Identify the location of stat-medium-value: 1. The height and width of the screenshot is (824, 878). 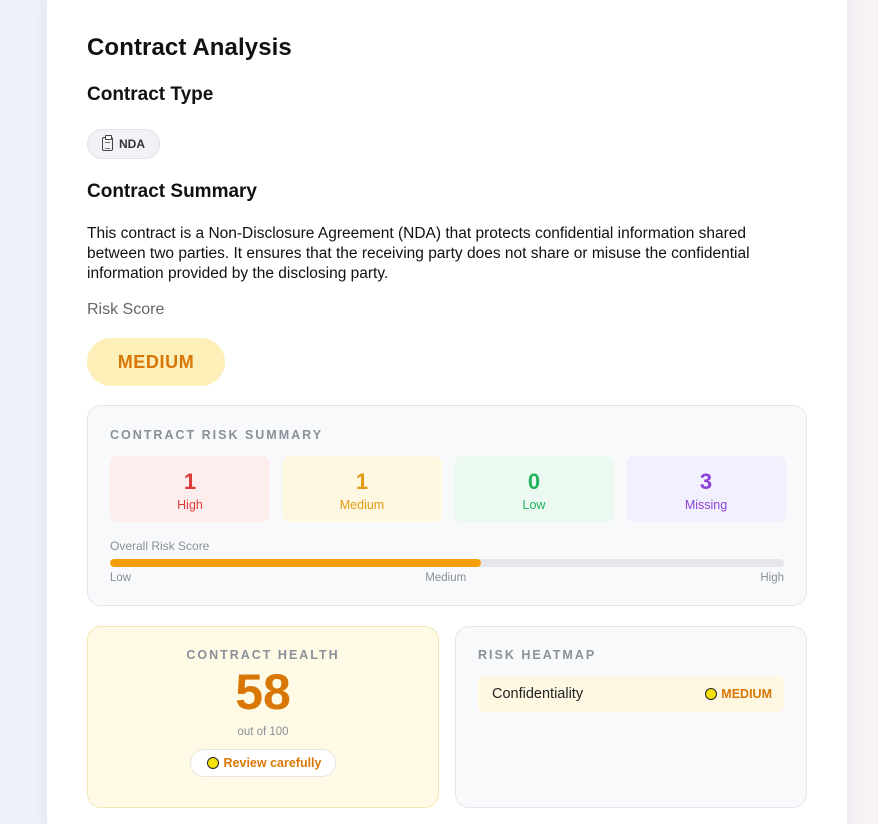
(362, 481).